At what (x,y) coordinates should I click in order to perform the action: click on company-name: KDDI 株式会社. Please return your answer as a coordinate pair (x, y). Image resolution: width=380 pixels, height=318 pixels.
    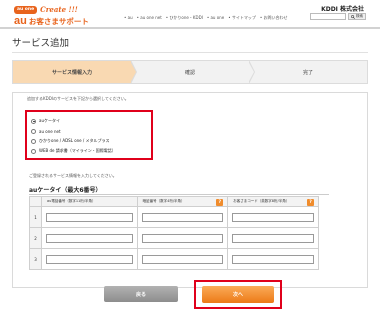
    Looking at the image, I should click on (342, 9).